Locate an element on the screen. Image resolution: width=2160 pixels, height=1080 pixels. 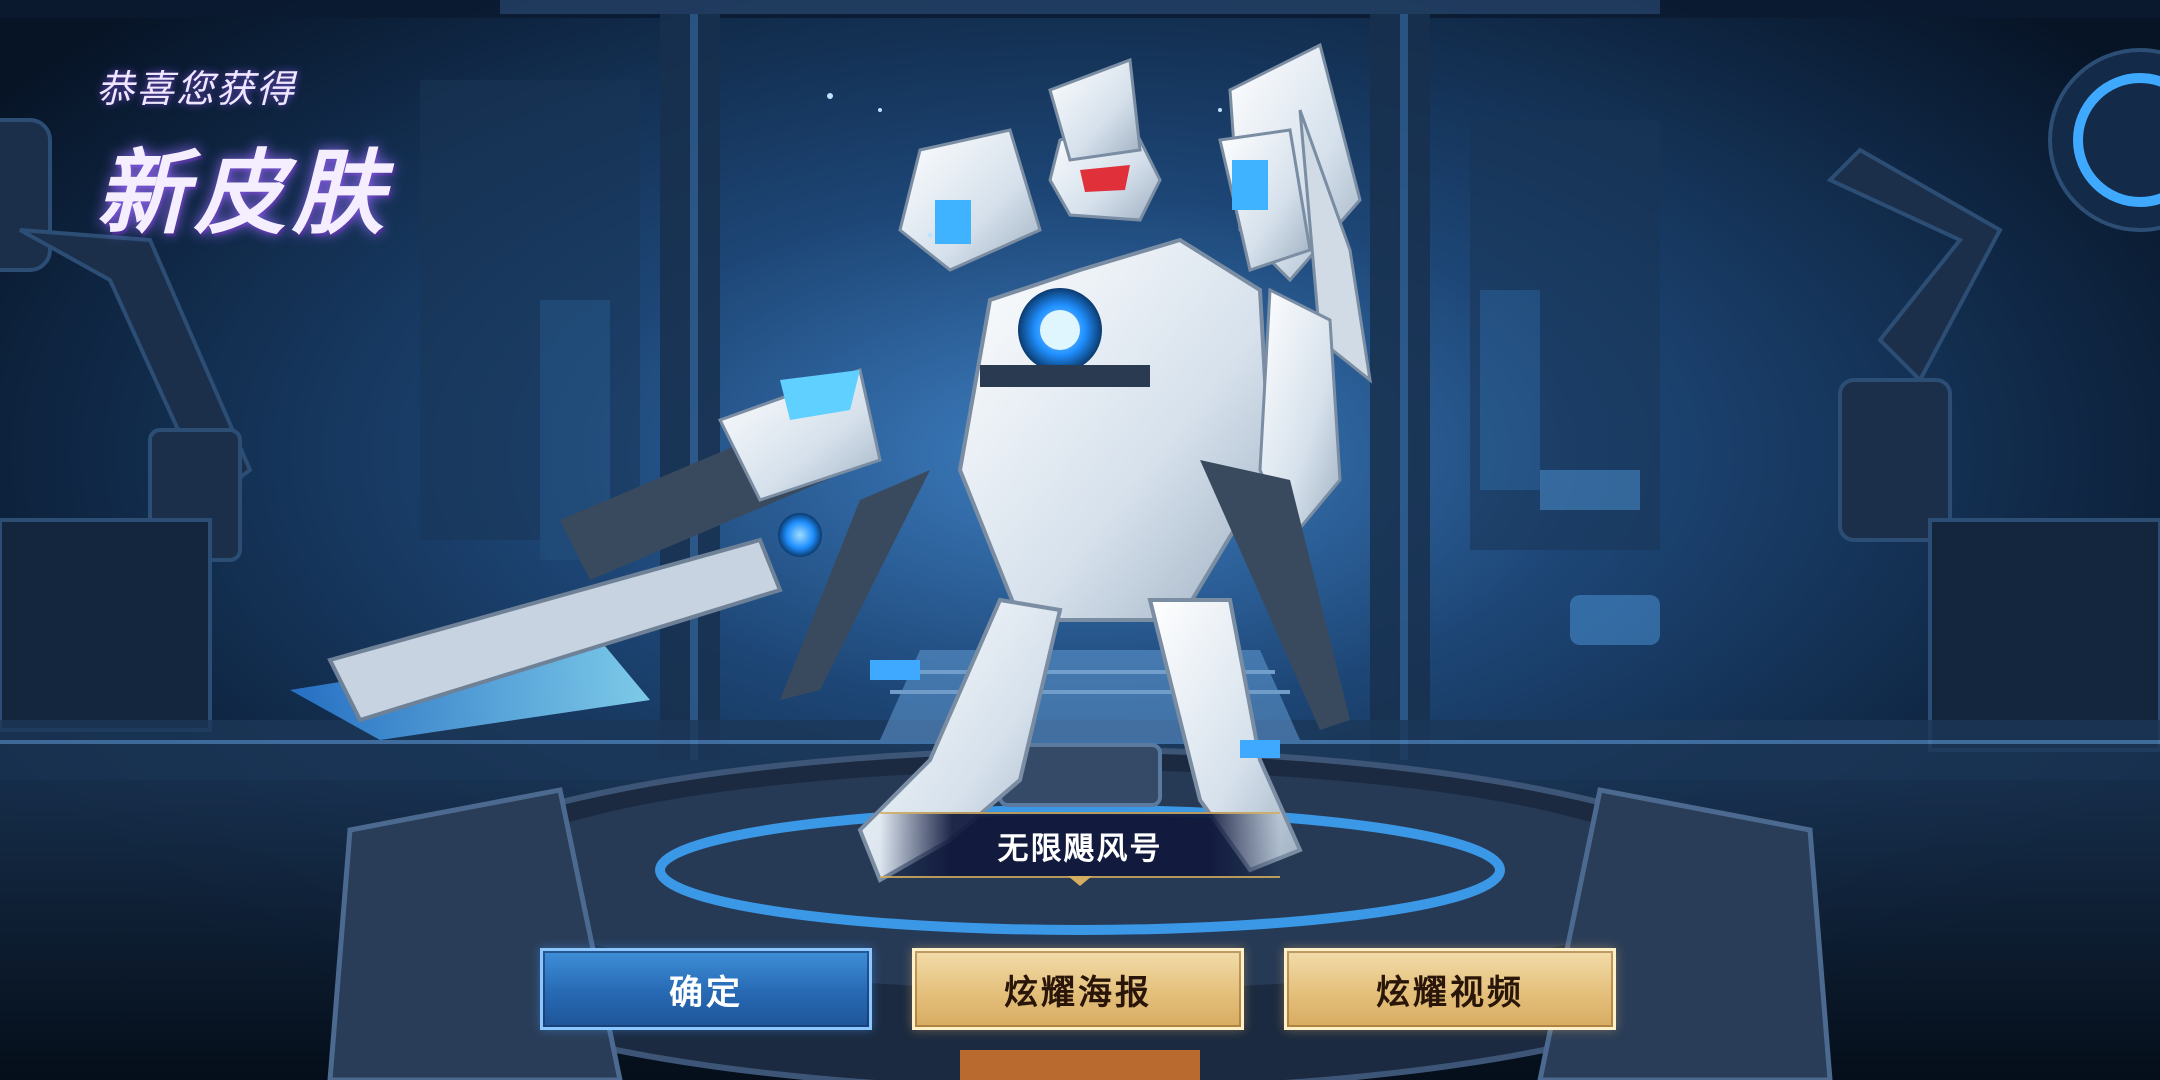
new-skin-title: 新皮肤 is located at coordinates (243, 193).